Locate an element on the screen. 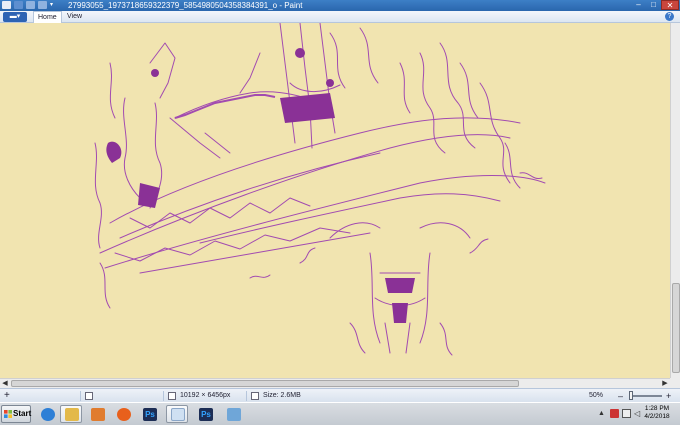  taskbar-generic-app is located at coordinates (233, 414).